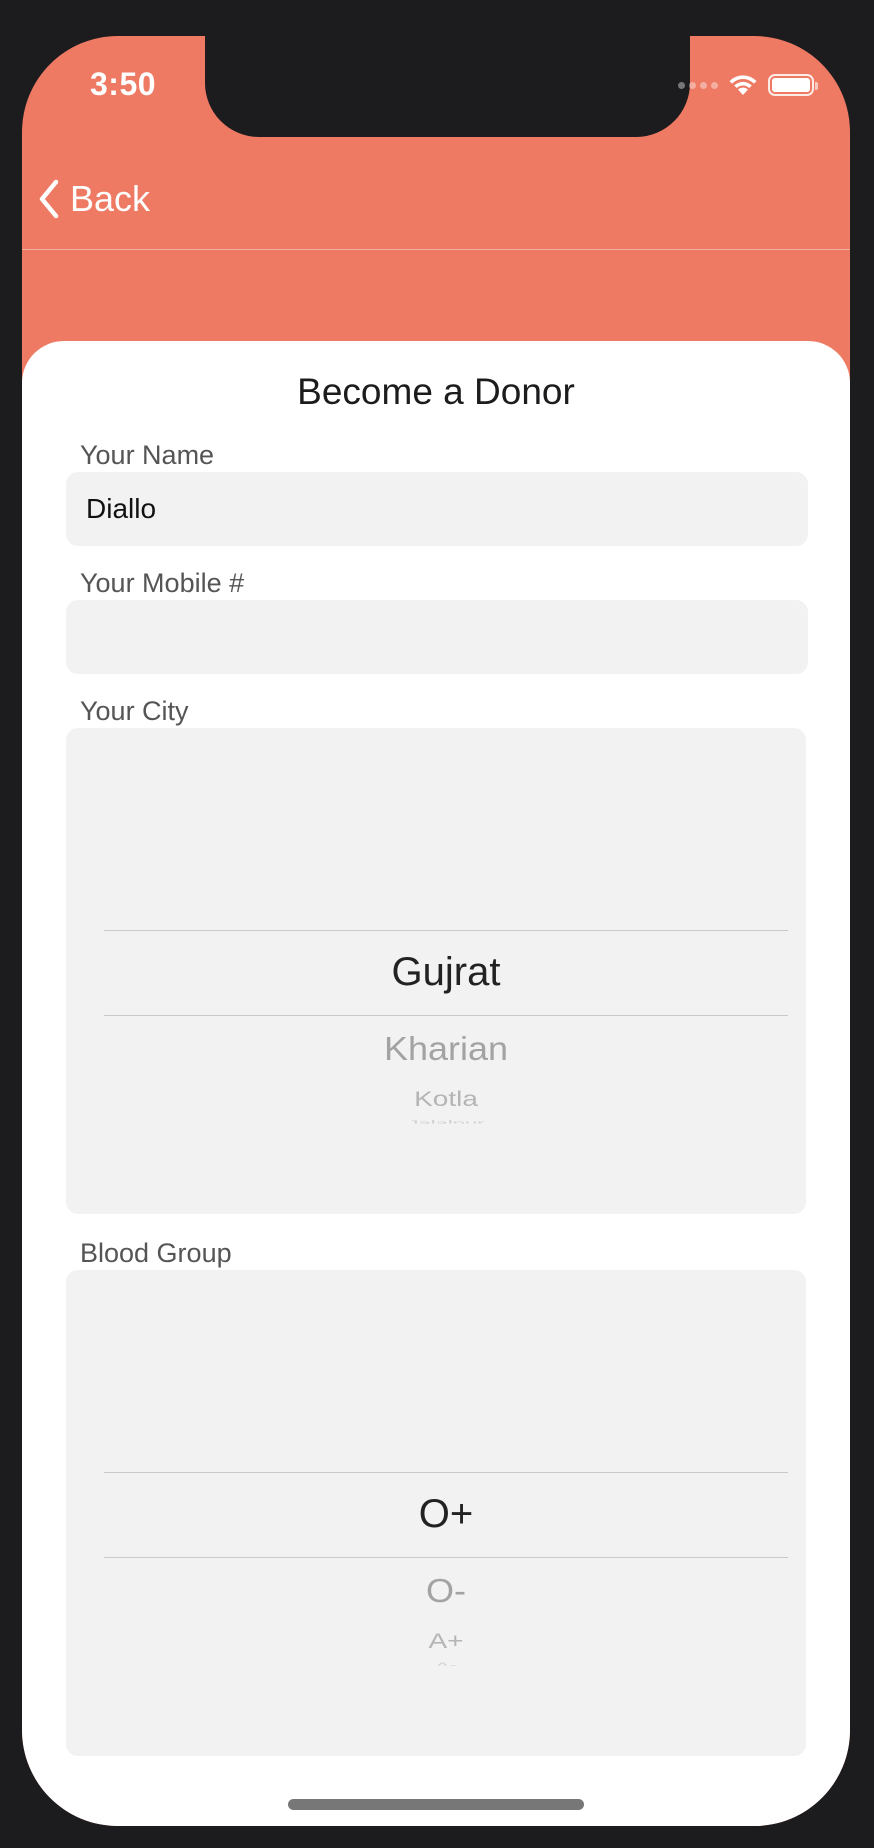 The width and height of the screenshot is (874, 1848). I want to click on city-selected-option: Gujrat, so click(446, 972).